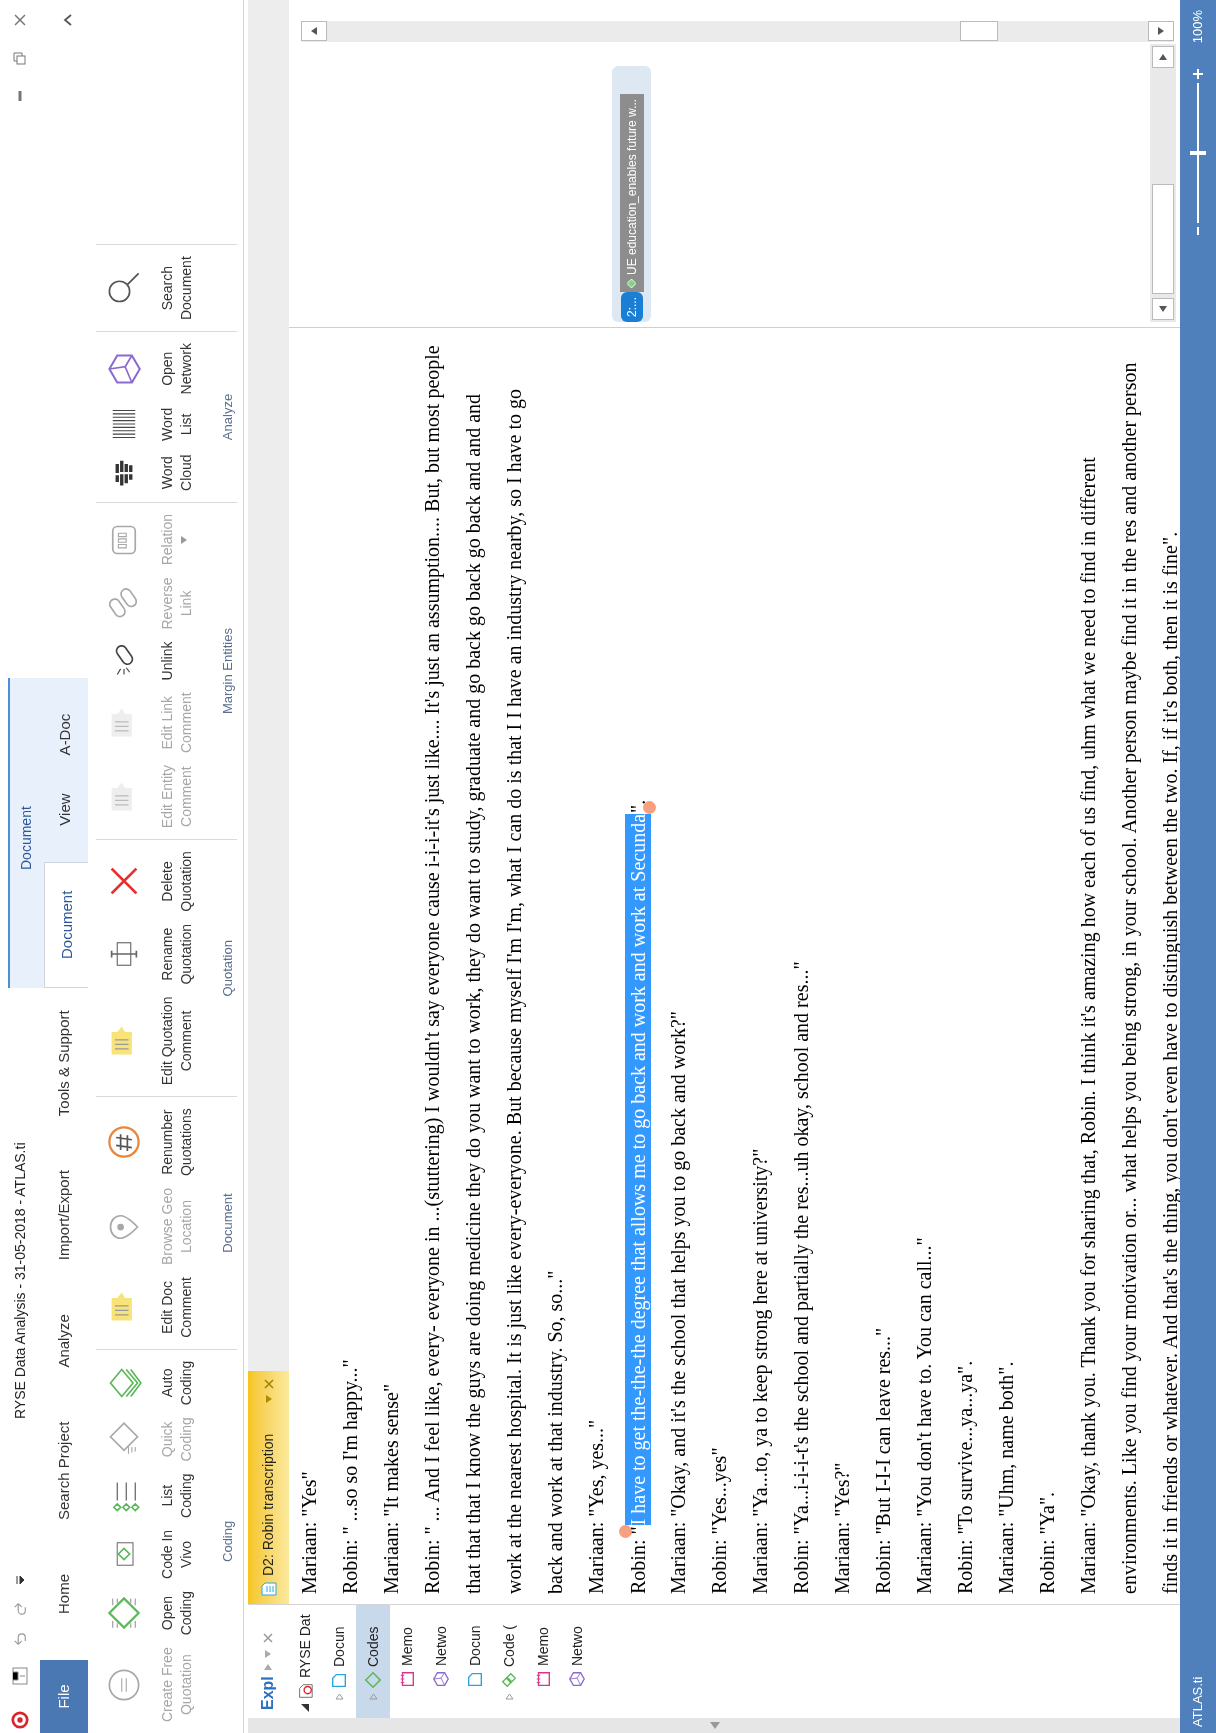 The width and height of the screenshot is (1216, 1733). I want to click on ribbon-button: Search Document, so click(146, 288).